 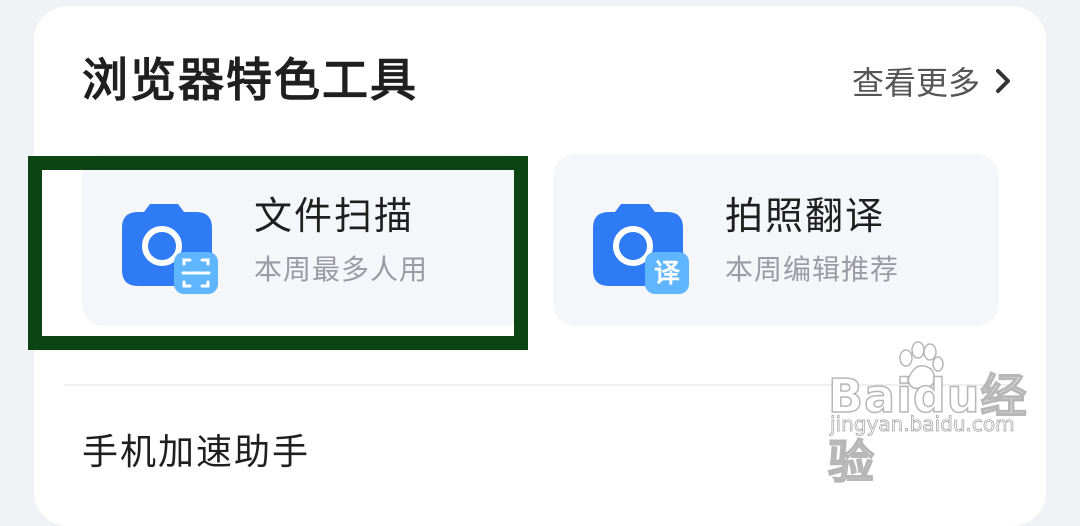 What do you see at coordinates (334, 216) in the screenshot?
I see `tool-name: 文件扫描` at bounding box center [334, 216].